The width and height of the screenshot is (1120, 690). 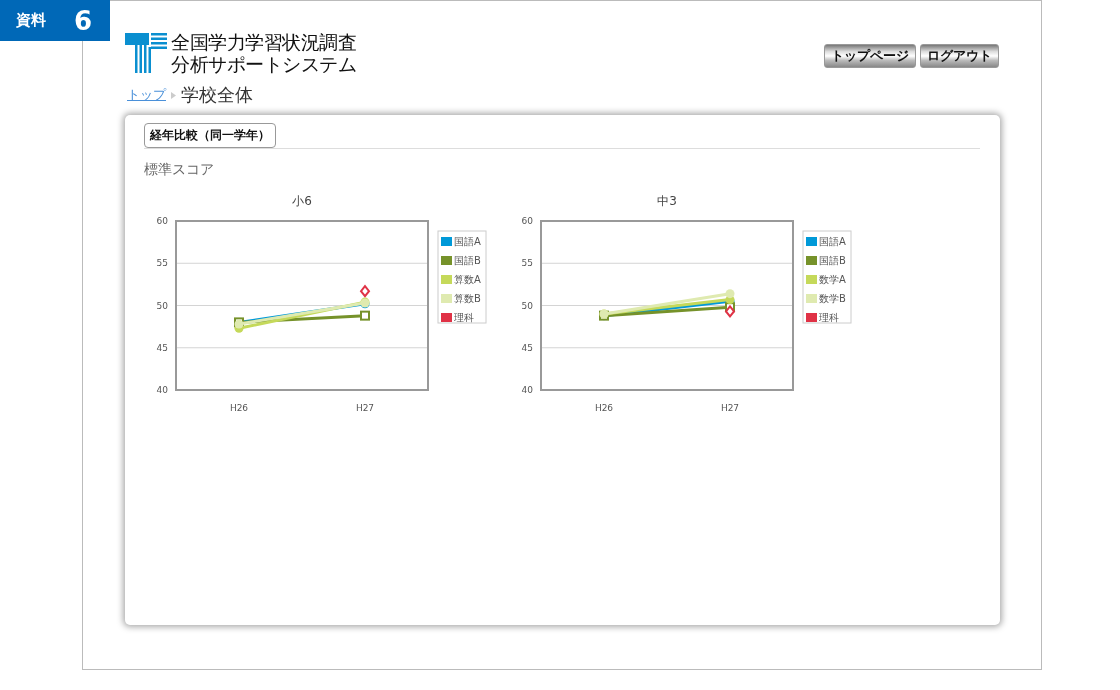 I want to click on legend-label: 算数B, so click(x=467, y=298).